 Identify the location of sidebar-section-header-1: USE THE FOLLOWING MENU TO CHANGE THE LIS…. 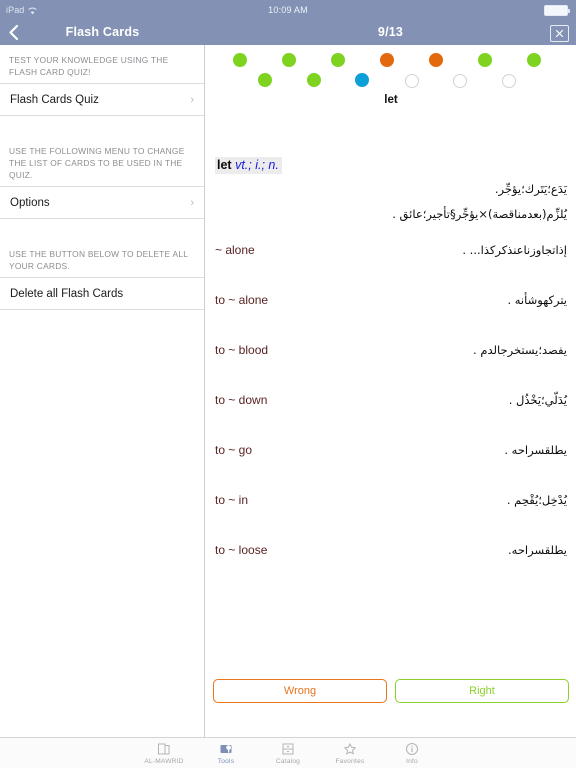
(97, 163).